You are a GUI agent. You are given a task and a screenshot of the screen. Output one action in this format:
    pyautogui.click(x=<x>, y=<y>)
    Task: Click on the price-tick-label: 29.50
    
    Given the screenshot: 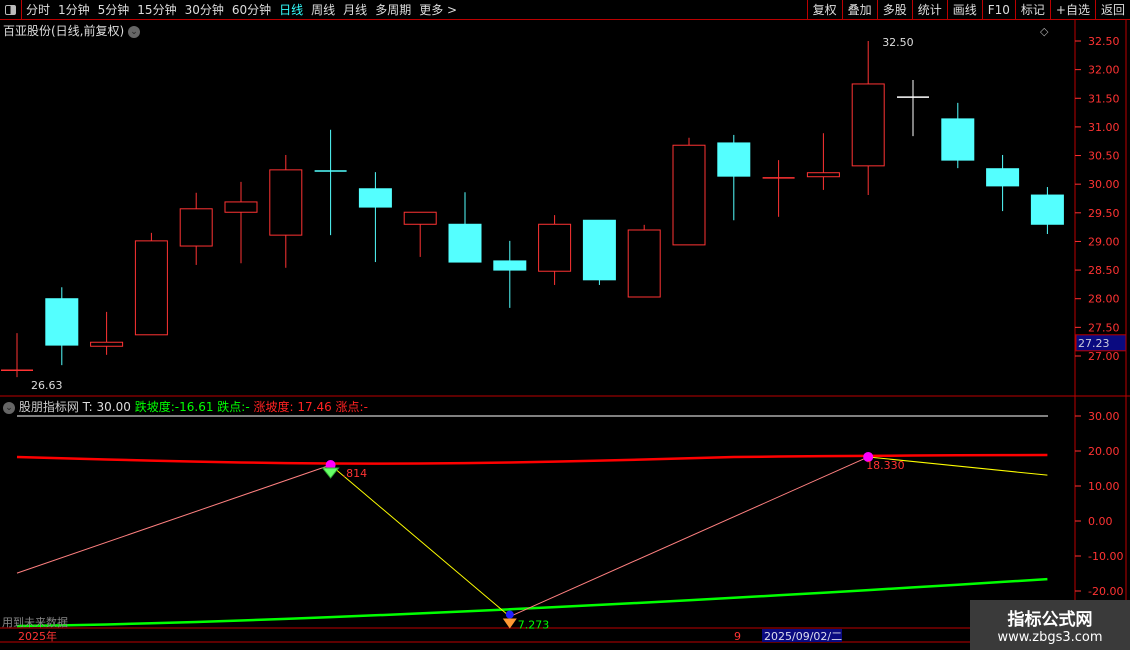 What is the action you would take?
    pyautogui.click(x=1104, y=213)
    